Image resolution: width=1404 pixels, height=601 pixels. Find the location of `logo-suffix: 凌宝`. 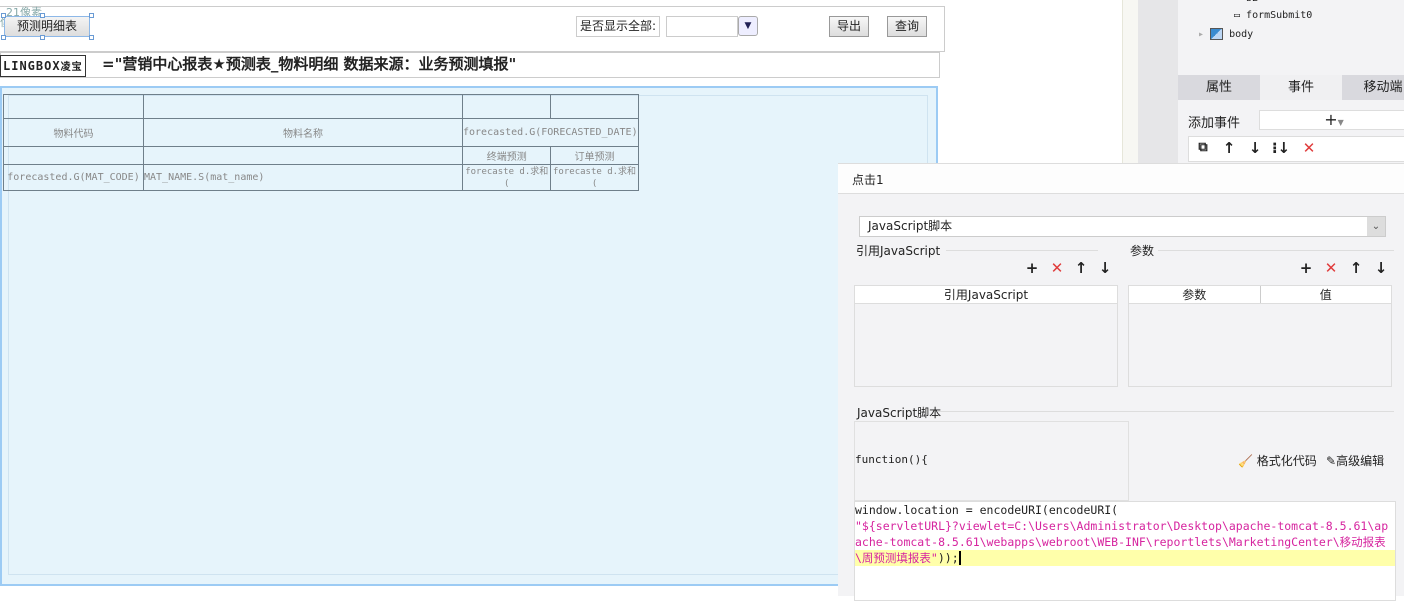

logo-suffix: 凌宝 is located at coordinates (71, 67).